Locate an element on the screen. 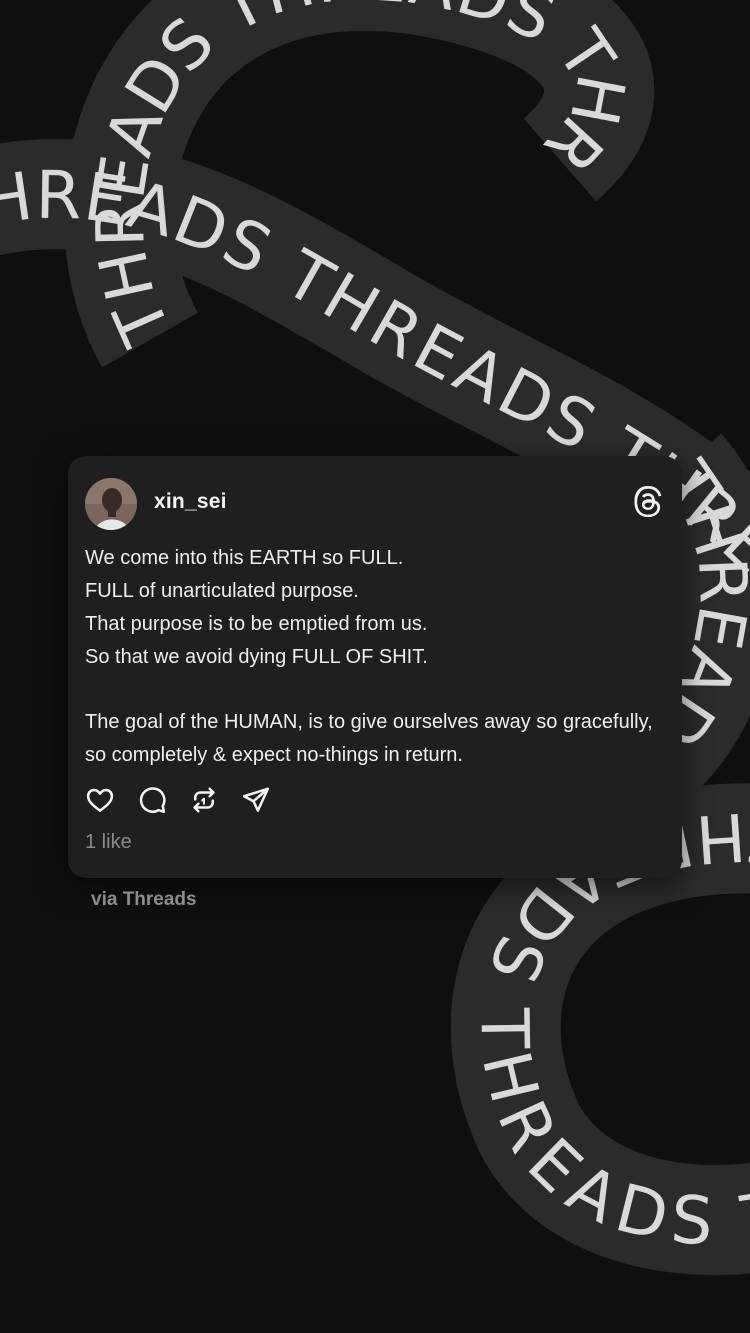 Image resolution: width=750 pixels, height=1333 pixels. action-bar is located at coordinates (188, 800).